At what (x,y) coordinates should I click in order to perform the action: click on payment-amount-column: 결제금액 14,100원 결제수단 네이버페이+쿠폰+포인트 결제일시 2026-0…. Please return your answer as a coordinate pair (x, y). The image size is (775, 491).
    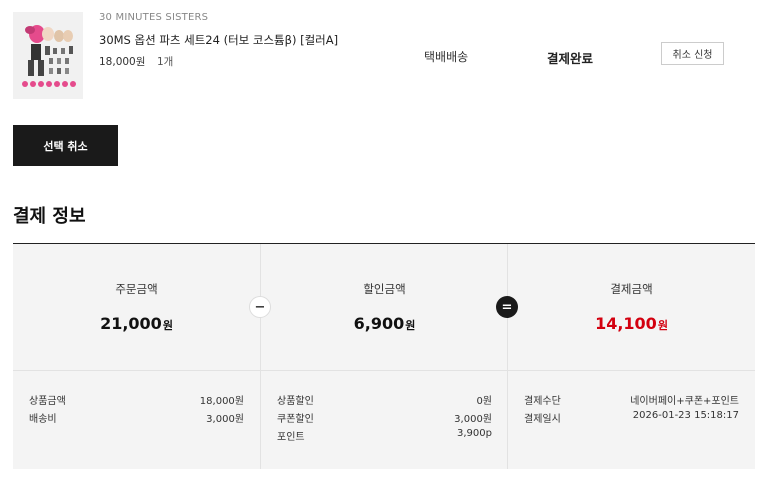
    Looking at the image, I should click on (631, 356).